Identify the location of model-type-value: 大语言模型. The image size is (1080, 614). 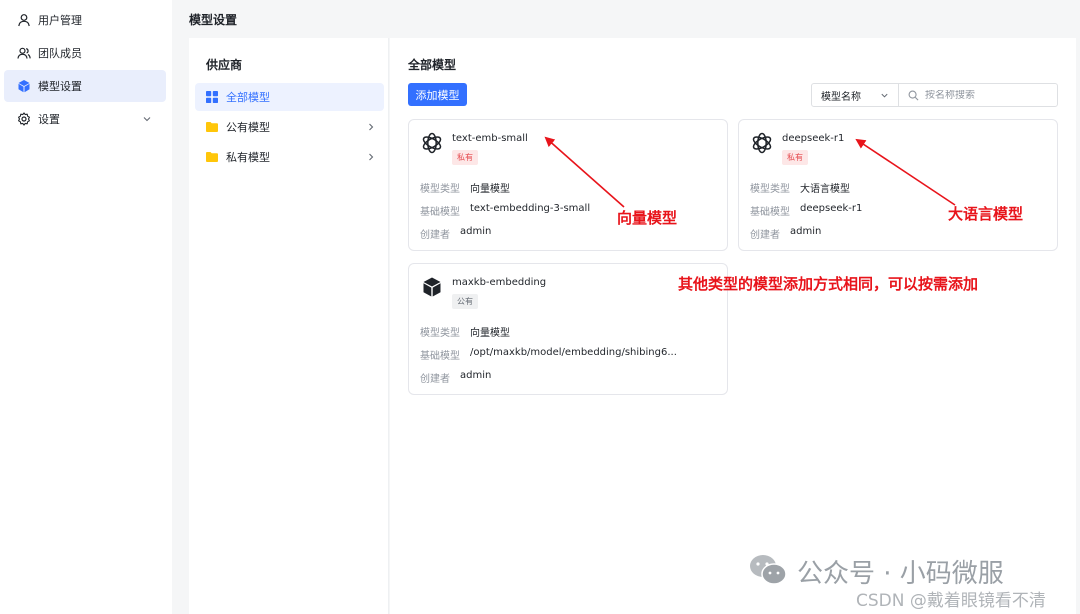
(825, 189).